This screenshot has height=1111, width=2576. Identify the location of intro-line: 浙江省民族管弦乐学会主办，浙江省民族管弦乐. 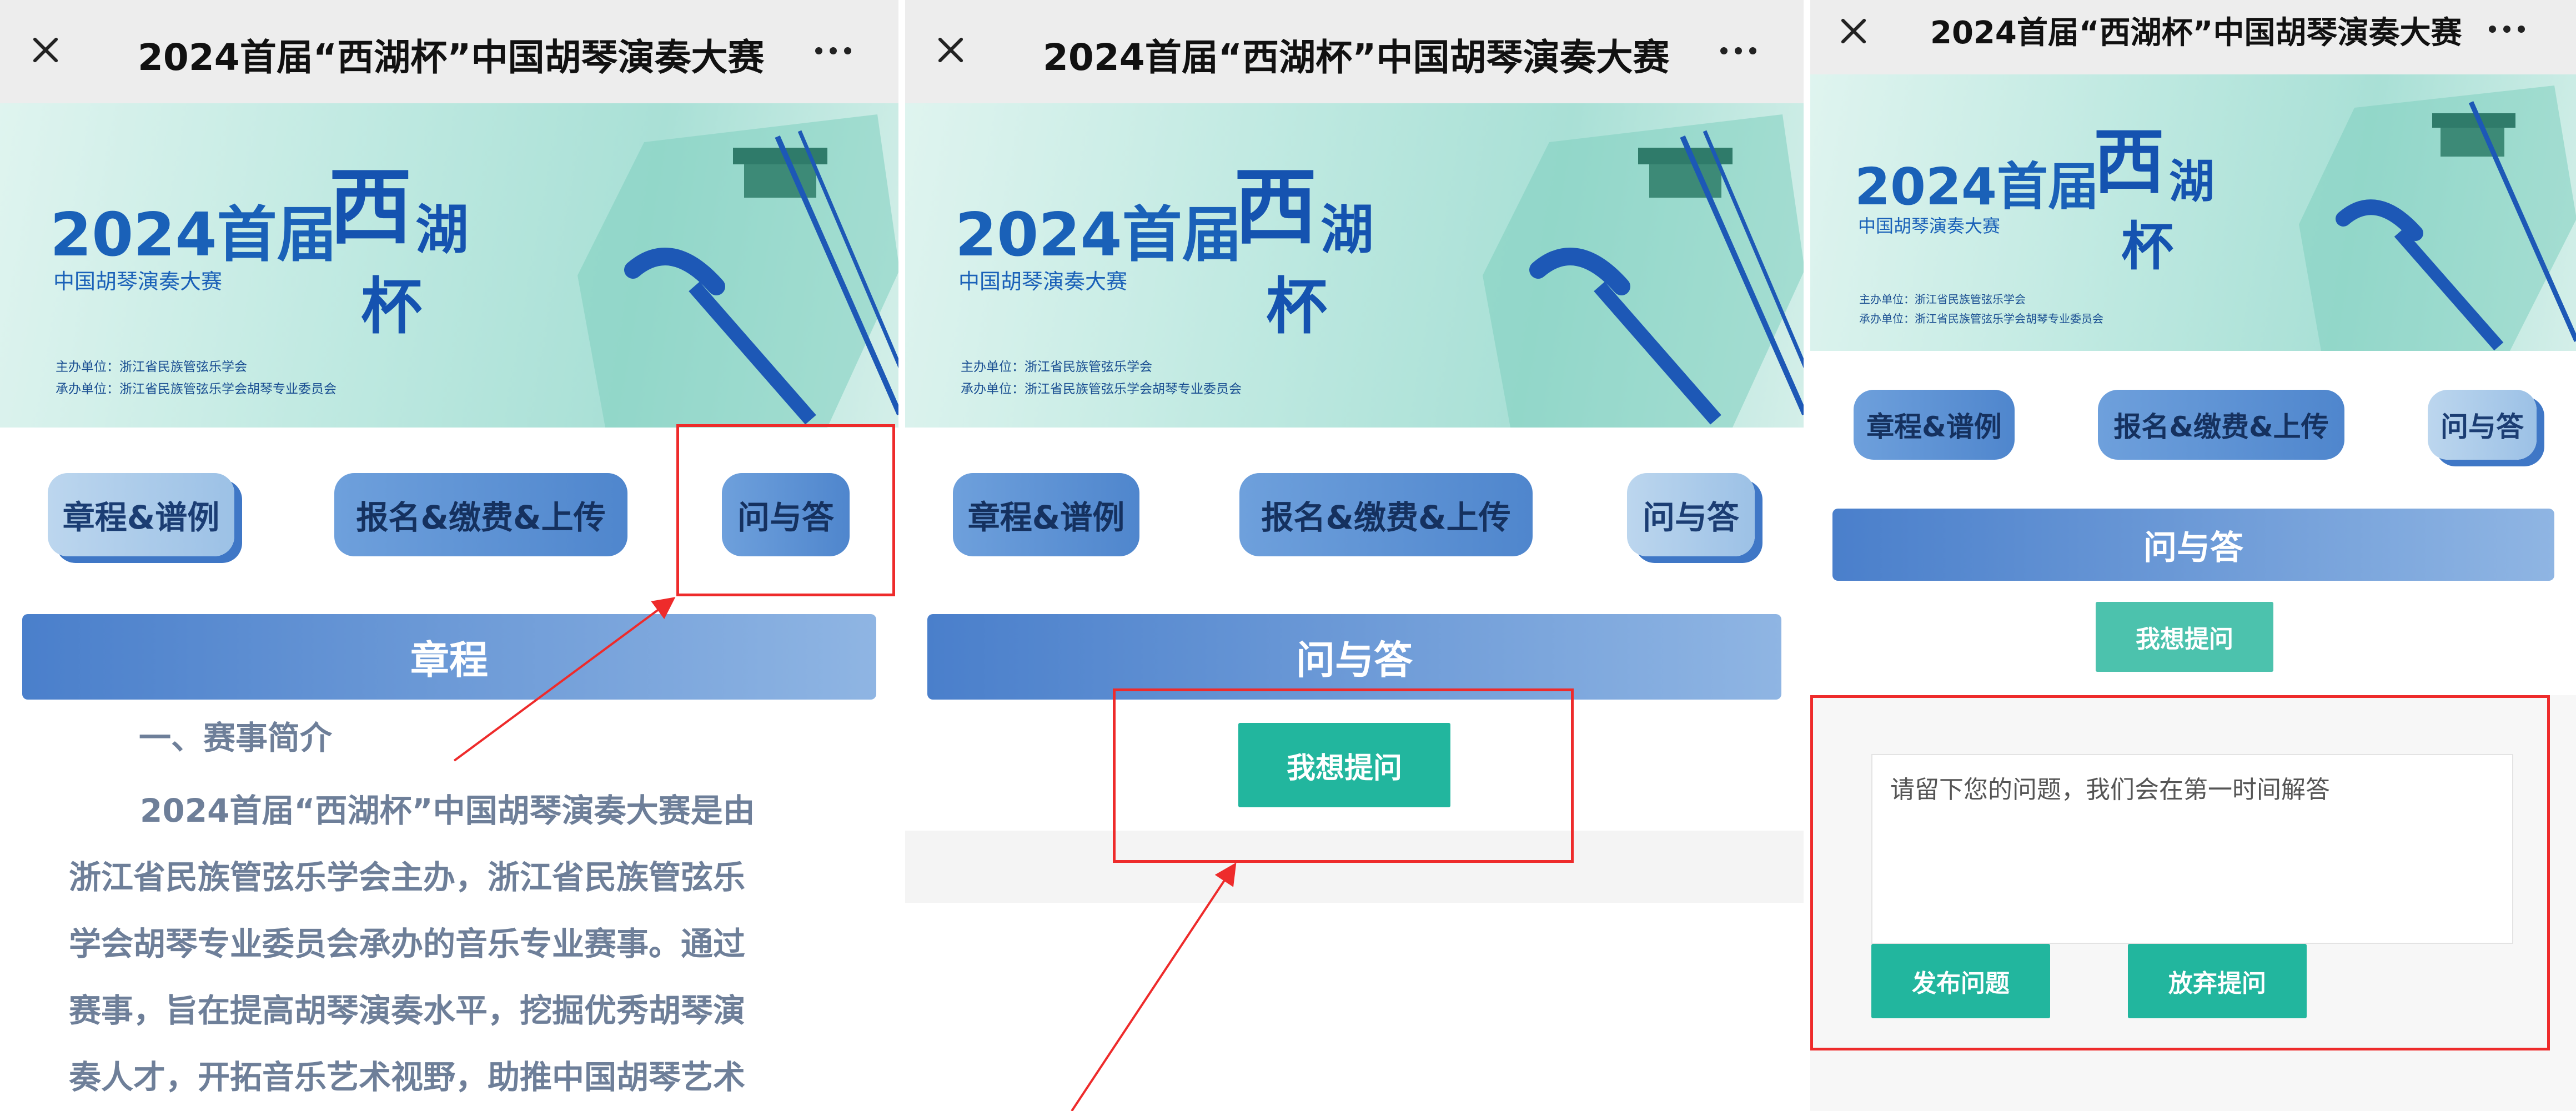
(407, 877).